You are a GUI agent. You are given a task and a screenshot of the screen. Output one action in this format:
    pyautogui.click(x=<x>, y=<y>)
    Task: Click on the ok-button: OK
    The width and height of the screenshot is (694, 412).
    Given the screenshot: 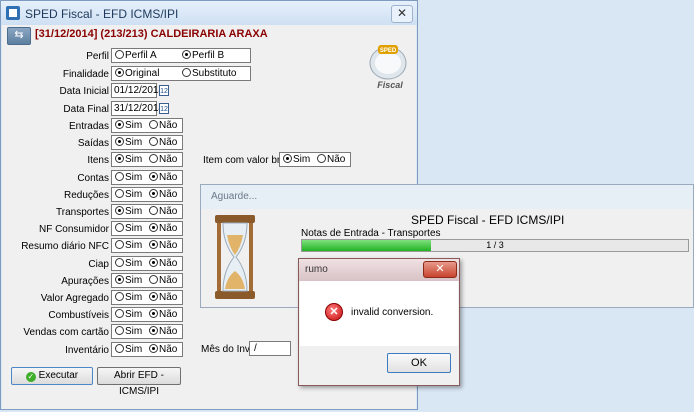 What is the action you would take?
    pyautogui.click(x=419, y=363)
    